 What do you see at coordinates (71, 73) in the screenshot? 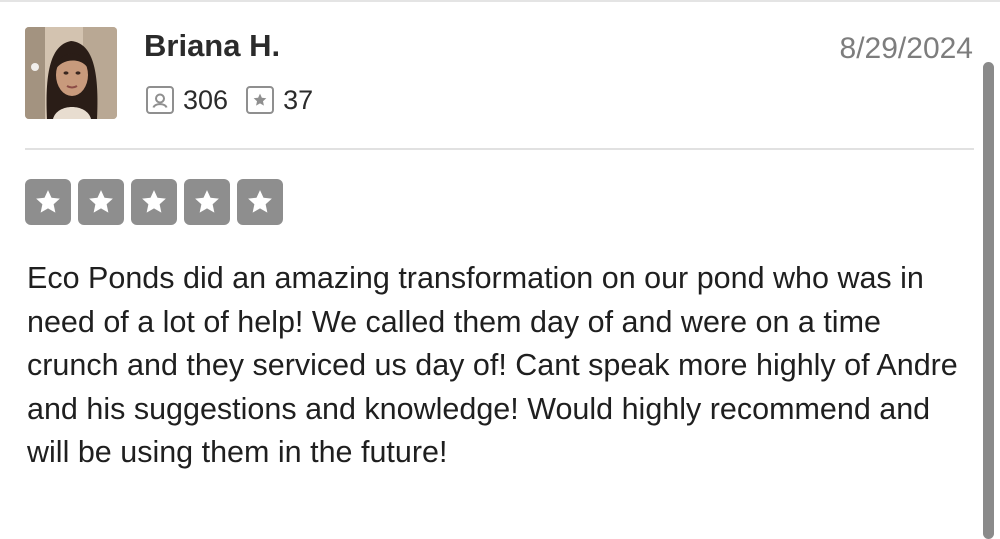
I see `avatar` at bounding box center [71, 73].